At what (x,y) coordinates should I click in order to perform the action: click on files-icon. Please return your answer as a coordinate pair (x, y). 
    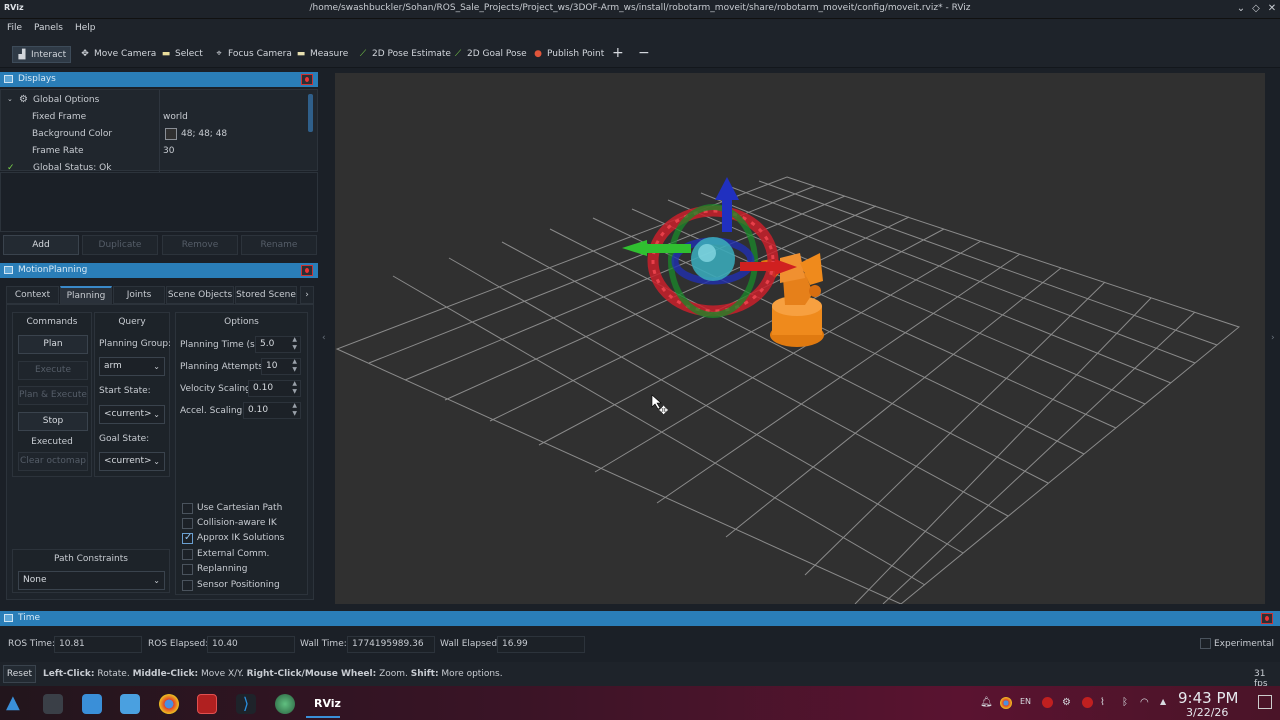
    Looking at the image, I should click on (130, 704).